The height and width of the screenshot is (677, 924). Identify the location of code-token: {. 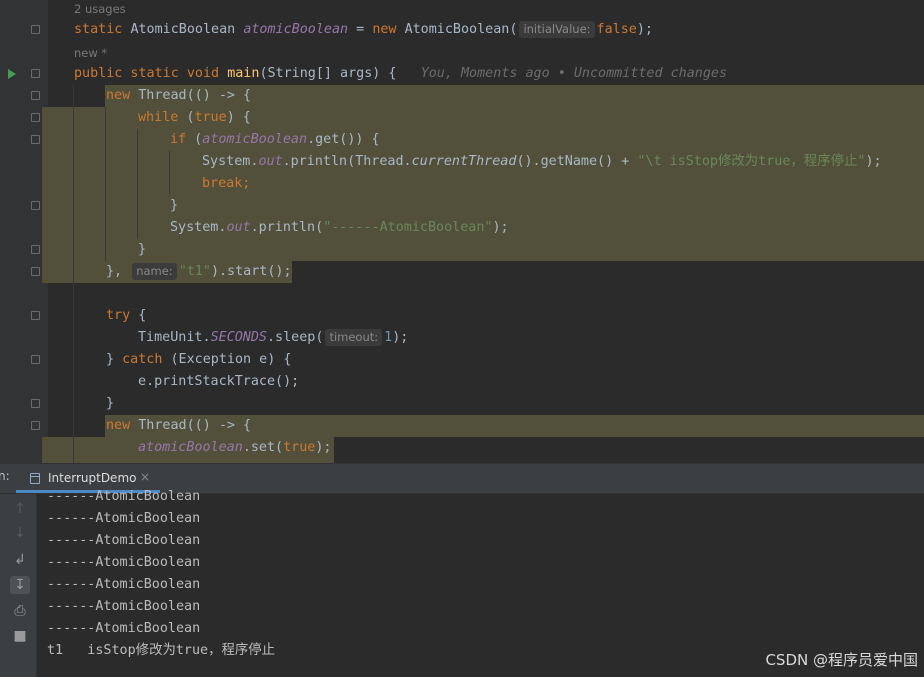
(138, 315).